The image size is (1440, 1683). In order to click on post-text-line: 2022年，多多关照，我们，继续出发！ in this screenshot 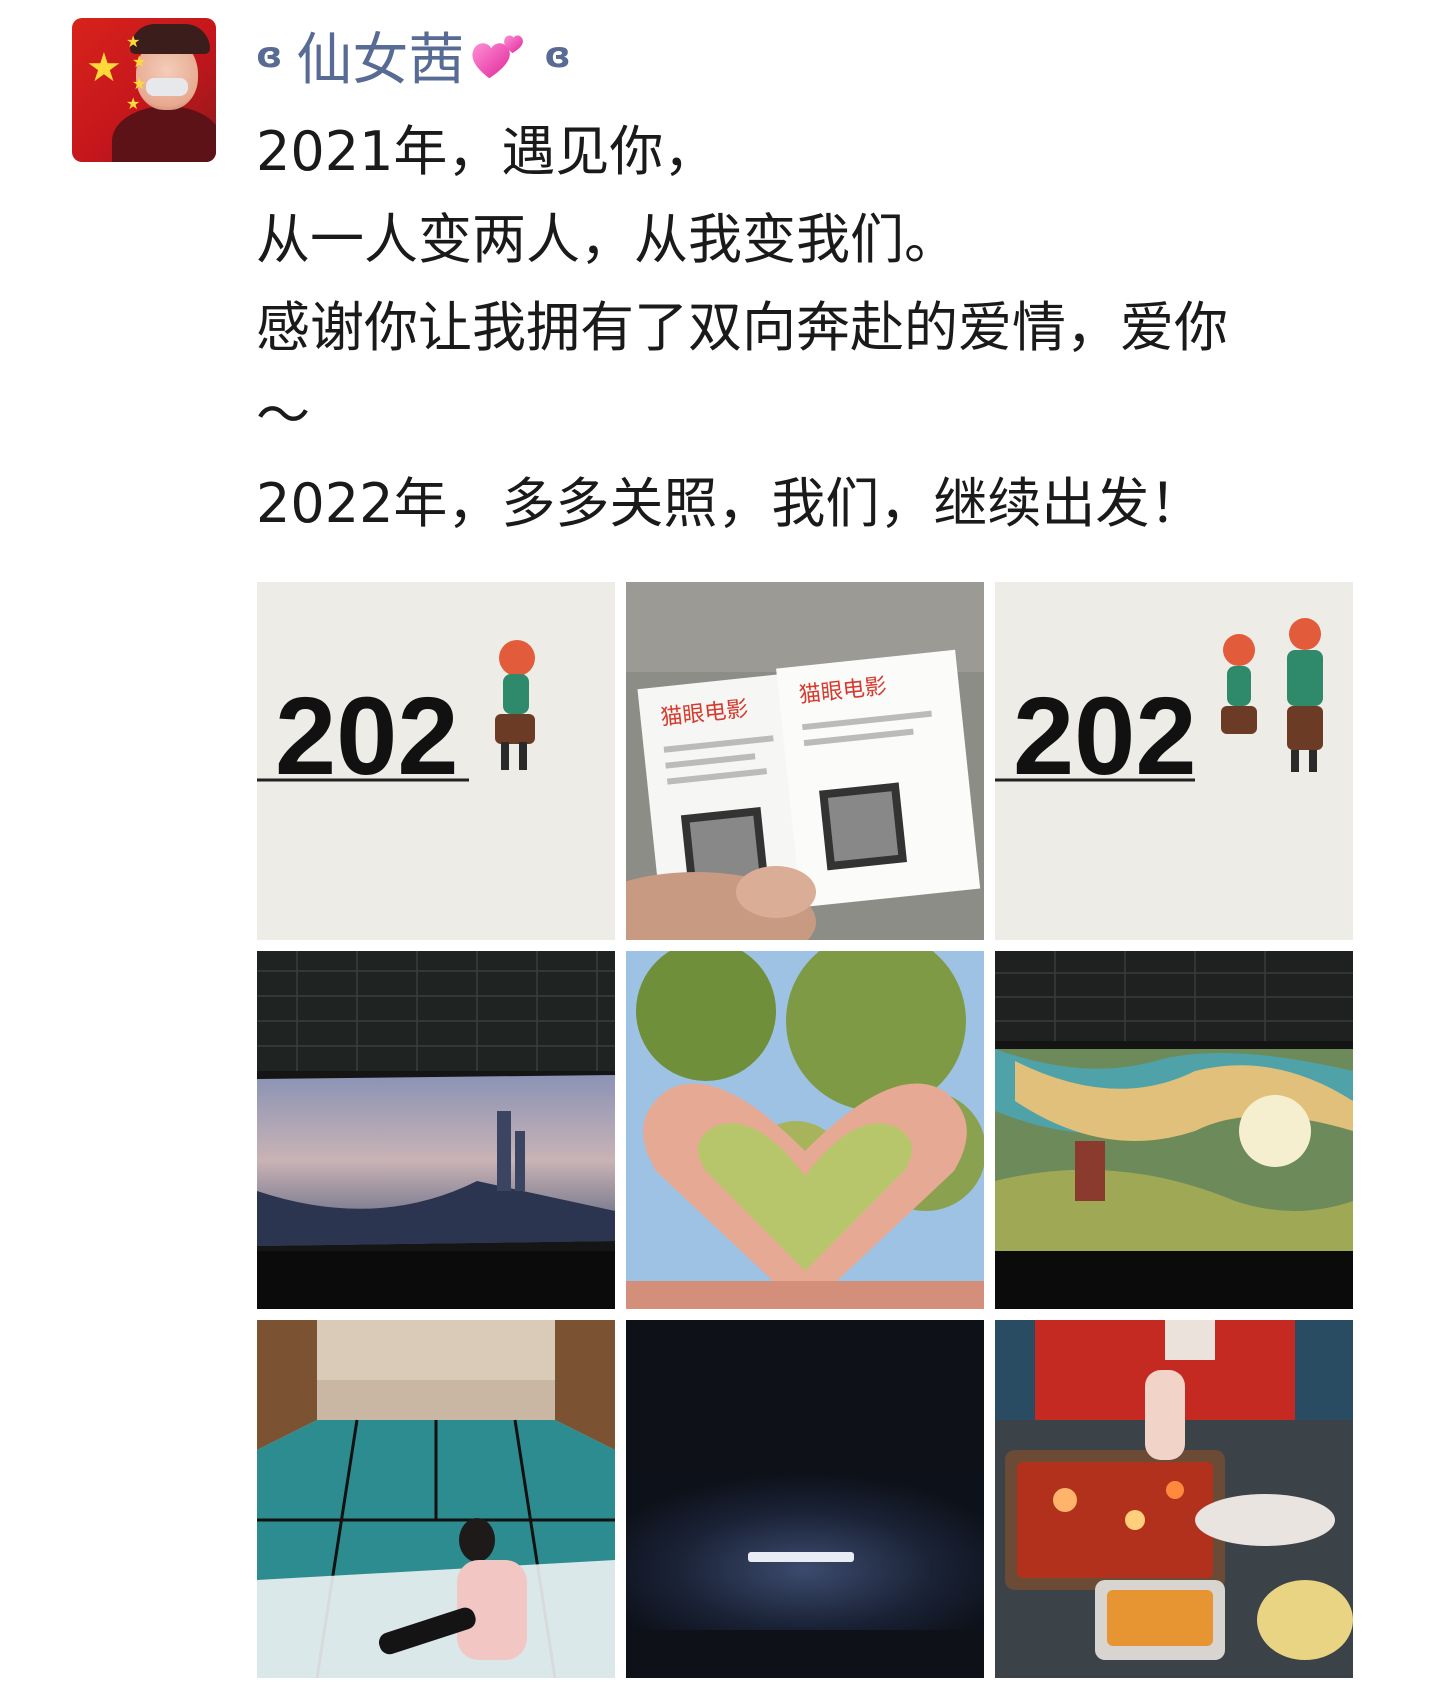, I will do `click(730, 503)`.